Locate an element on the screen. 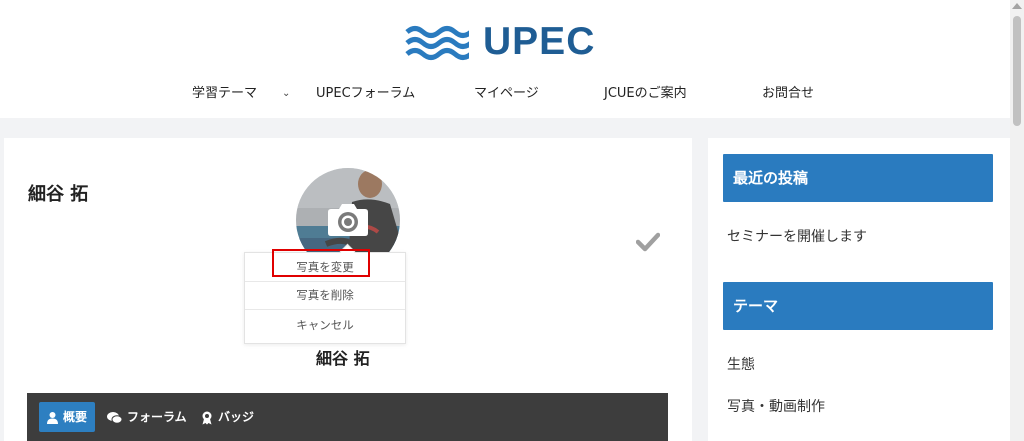  tab-forum-label: フォーラム is located at coordinates (157, 417).